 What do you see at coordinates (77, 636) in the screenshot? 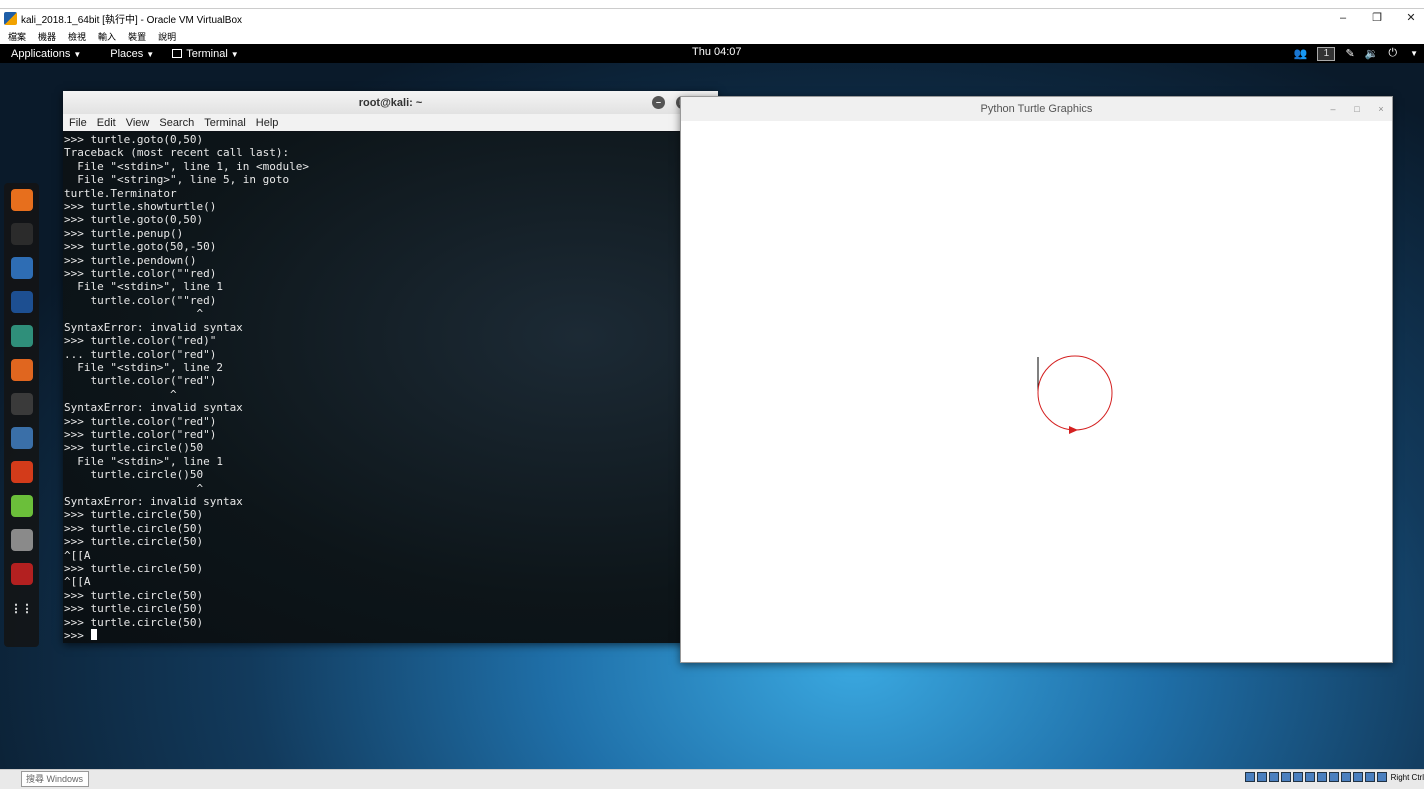
I see `terminal-prompt: >>>` at bounding box center [77, 636].